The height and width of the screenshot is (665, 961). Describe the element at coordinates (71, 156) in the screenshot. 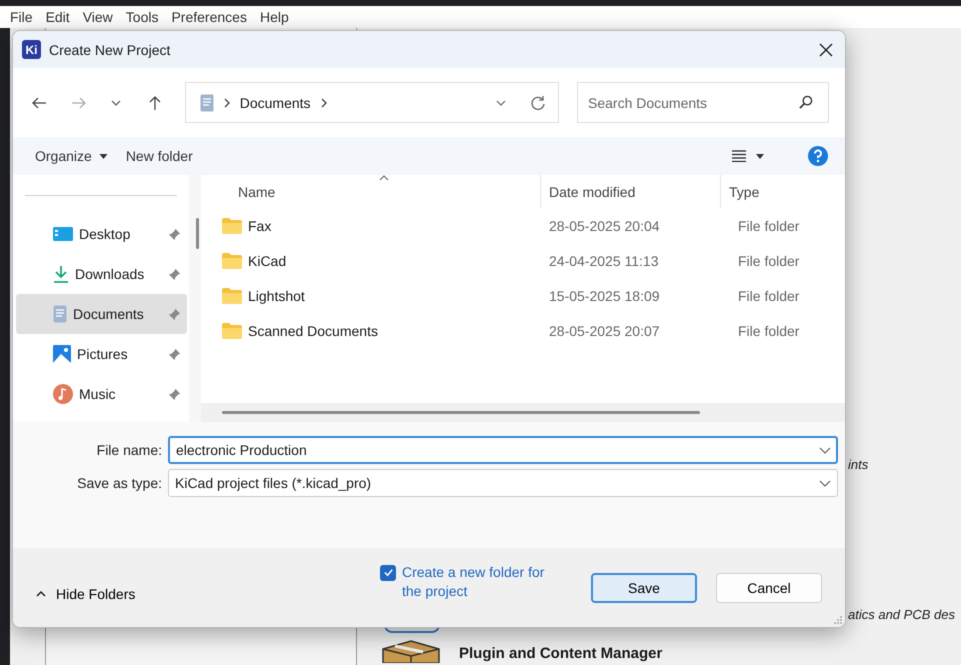

I see `organize-menu-button: Organize` at that location.